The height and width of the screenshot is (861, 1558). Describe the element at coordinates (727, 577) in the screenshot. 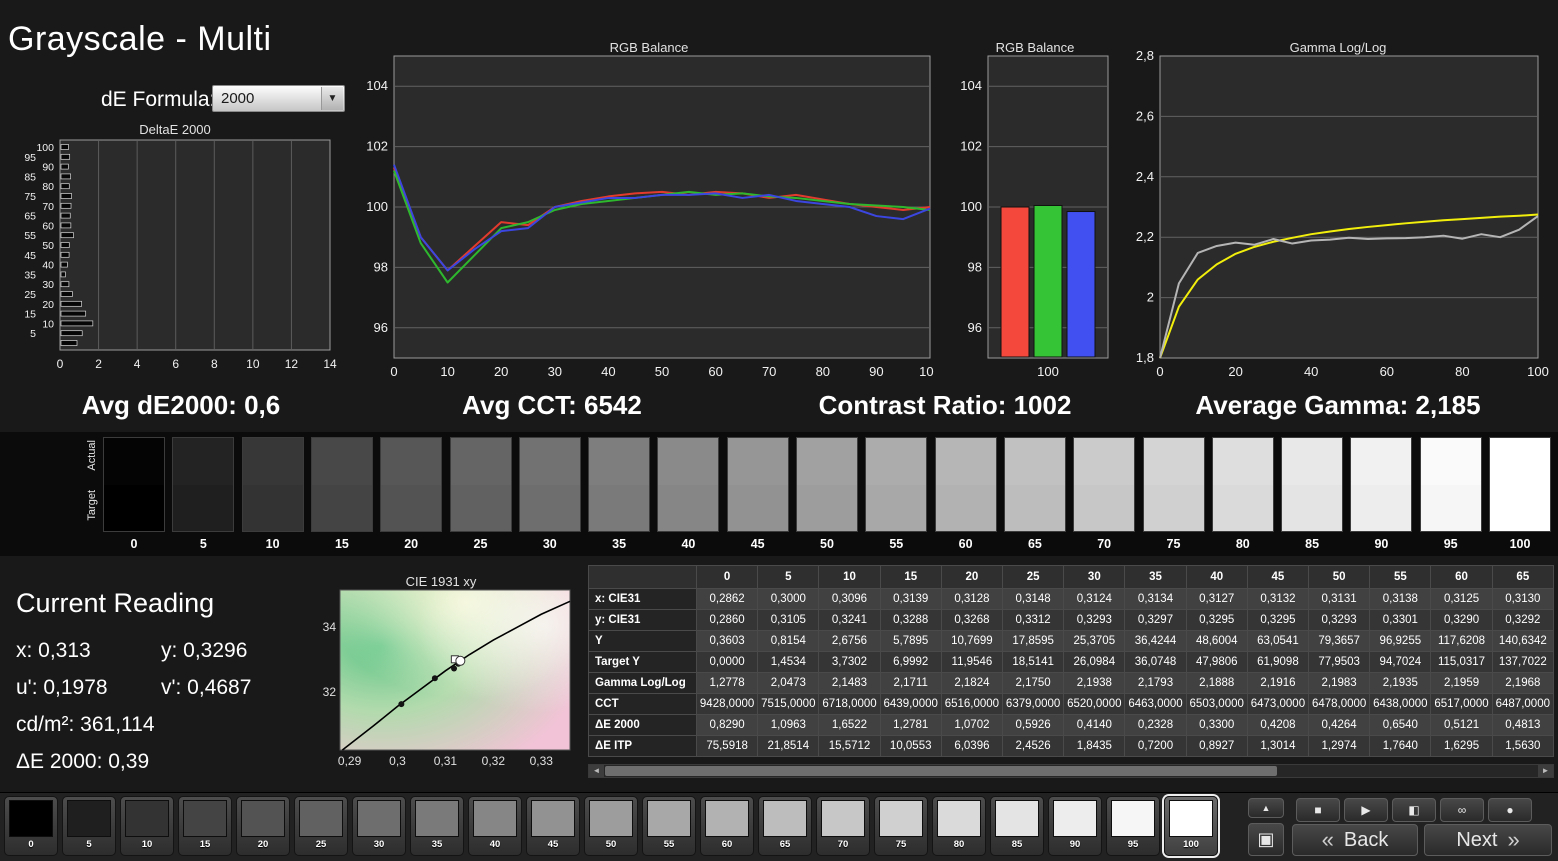

I see `table-col-header-0: 0` at that location.